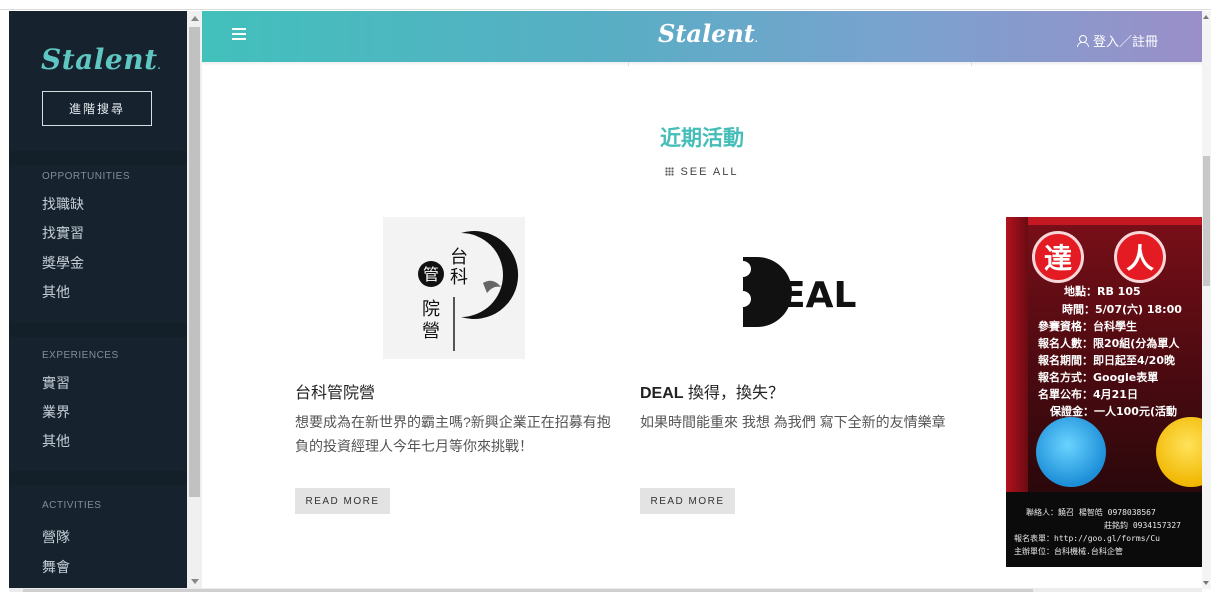 This screenshot has width=1211, height=592. I want to click on sidebar-item-other-experiences: 其他, so click(56, 441).